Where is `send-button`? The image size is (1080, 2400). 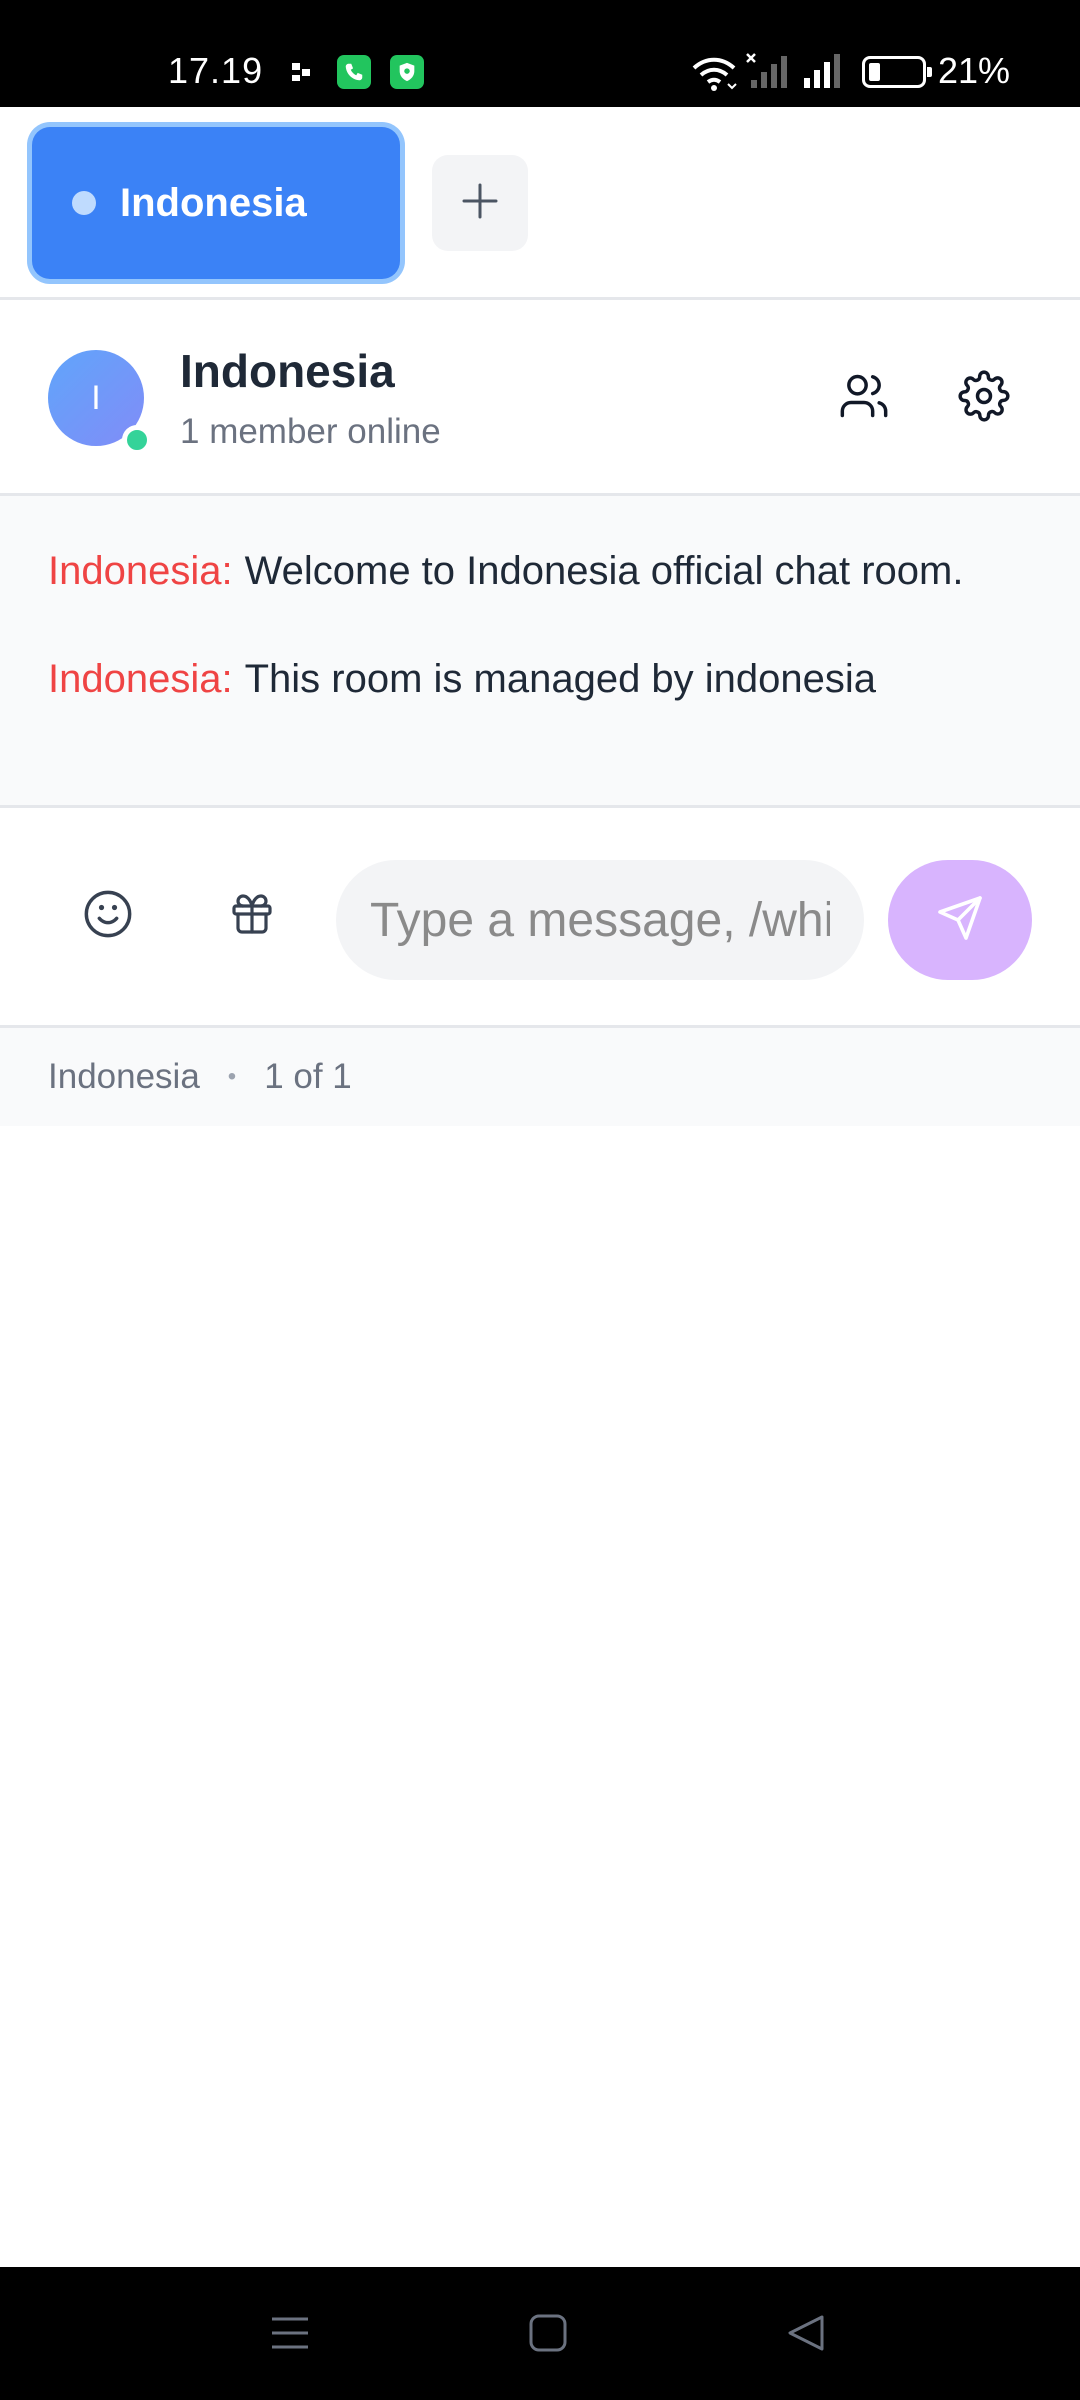
send-button is located at coordinates (960, 920).